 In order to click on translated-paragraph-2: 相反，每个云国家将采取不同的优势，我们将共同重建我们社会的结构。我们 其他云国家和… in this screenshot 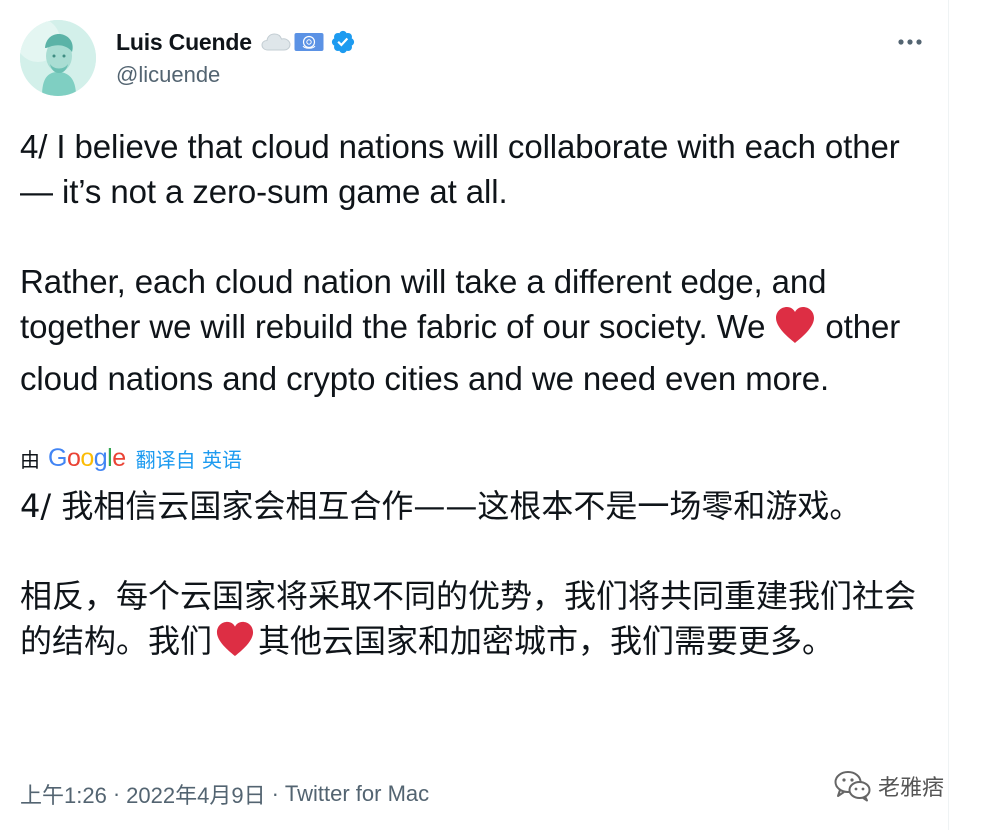, I will do `click(472, 622)`.